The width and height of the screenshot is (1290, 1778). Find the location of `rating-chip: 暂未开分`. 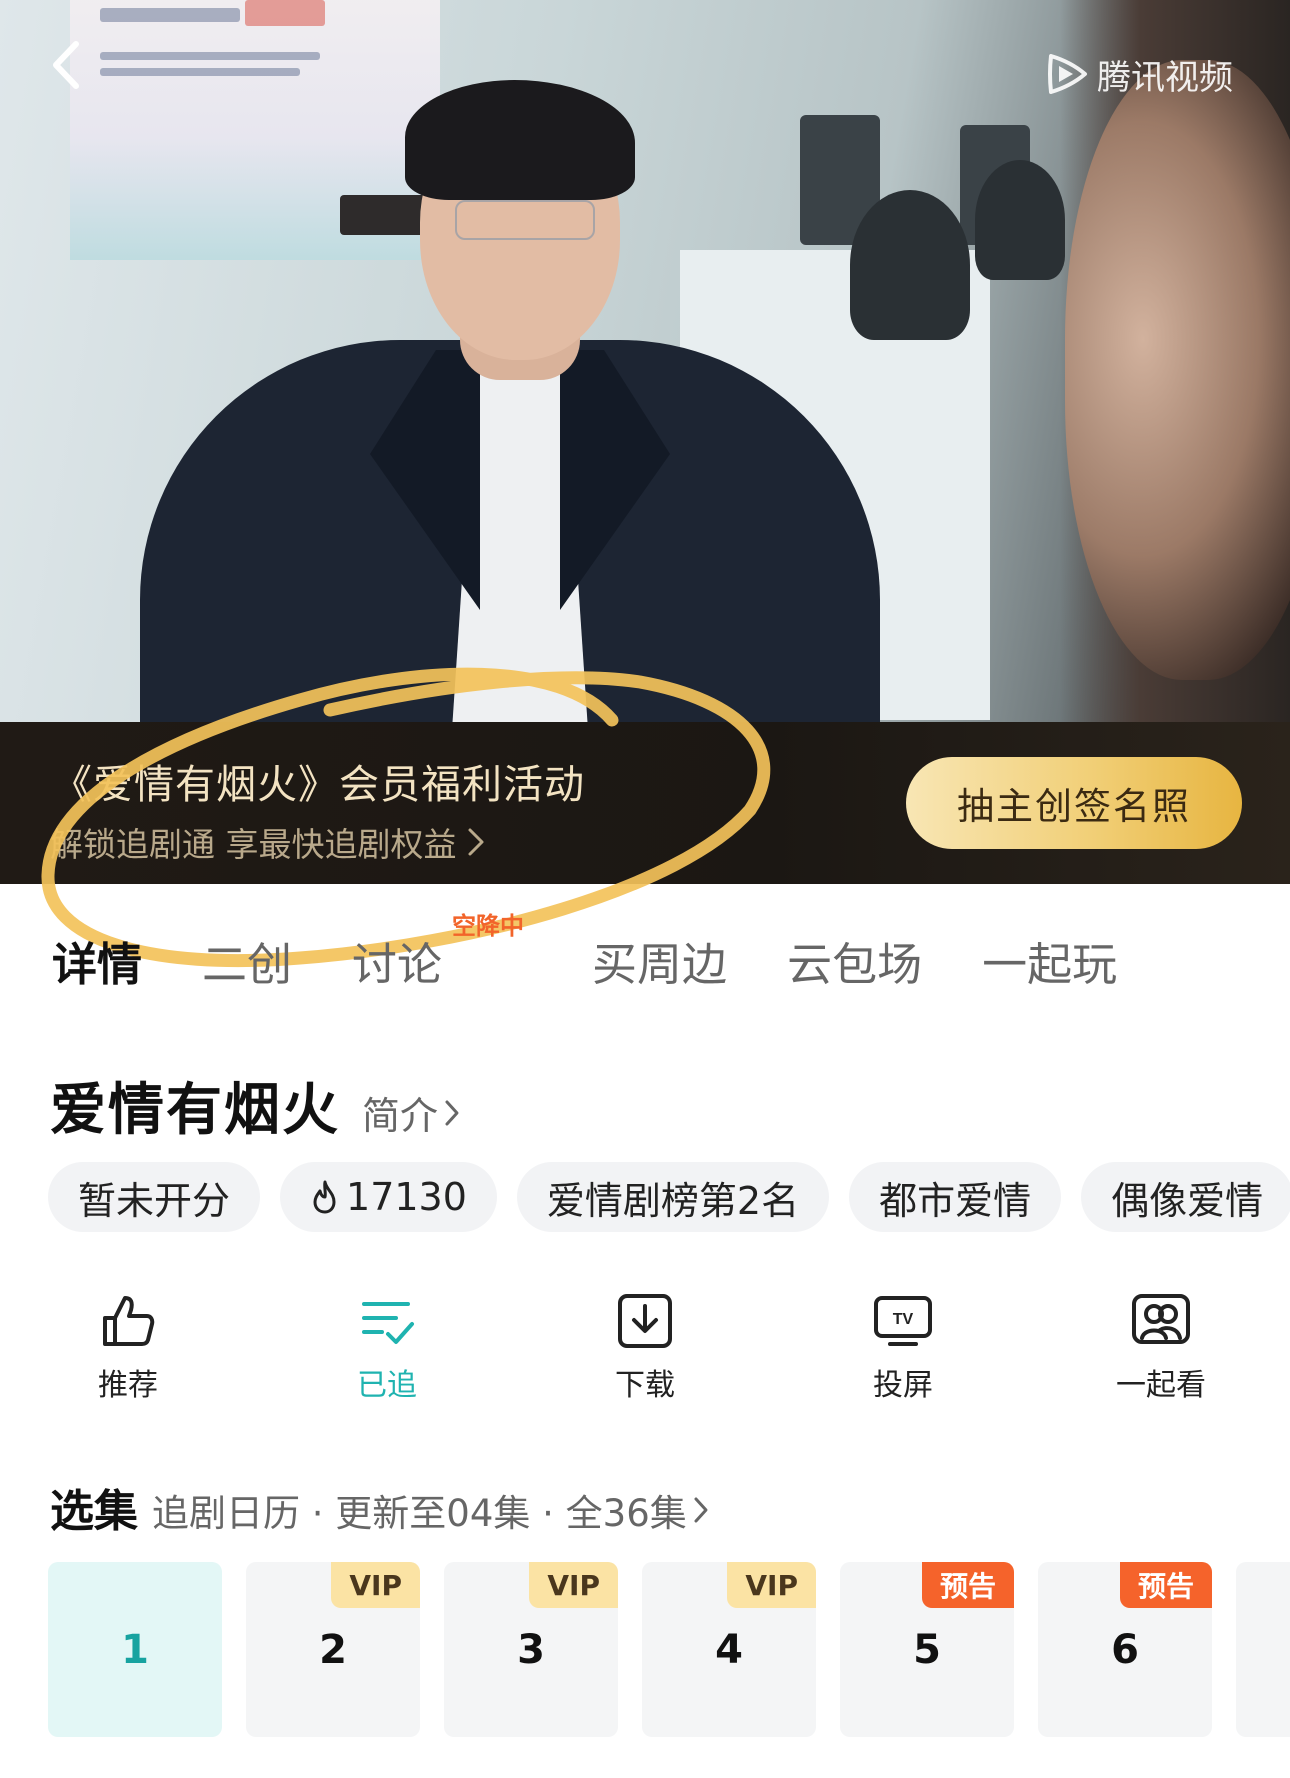

rating-chip: 暂未开分 is located at coordinates (154, 1197).